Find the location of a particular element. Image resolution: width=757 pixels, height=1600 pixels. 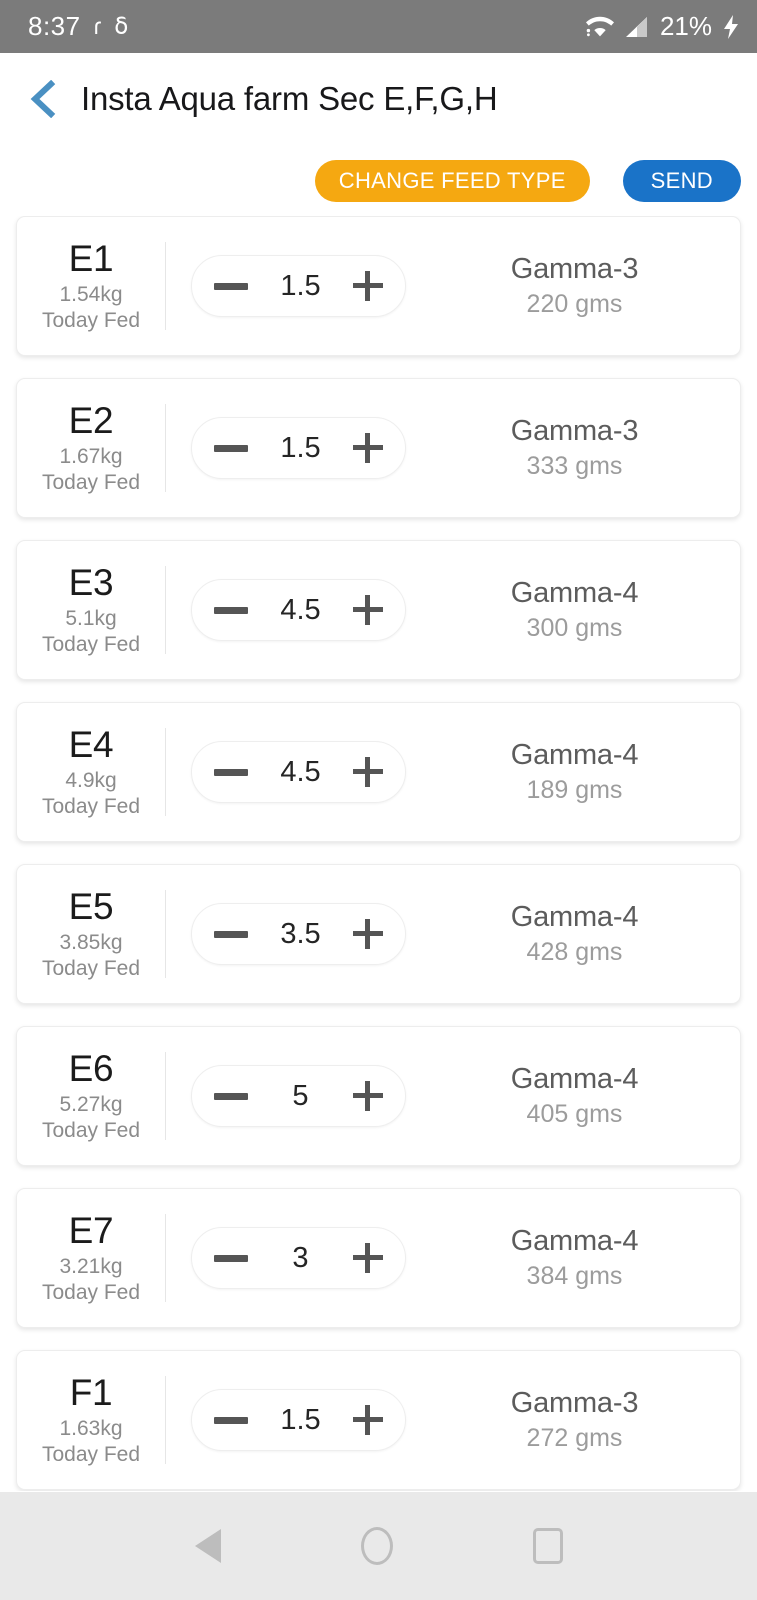

pond-card: E4 4.9kg Today Fed 4.5 Gamma-4 189 gms is located at coordinates (378, 772).